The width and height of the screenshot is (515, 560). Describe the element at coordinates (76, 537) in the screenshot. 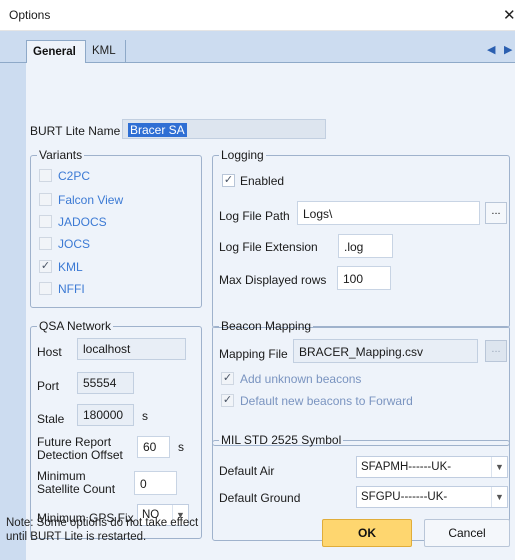

I see `restart-note-line2: until BURT Lite is restarted.` at that location.